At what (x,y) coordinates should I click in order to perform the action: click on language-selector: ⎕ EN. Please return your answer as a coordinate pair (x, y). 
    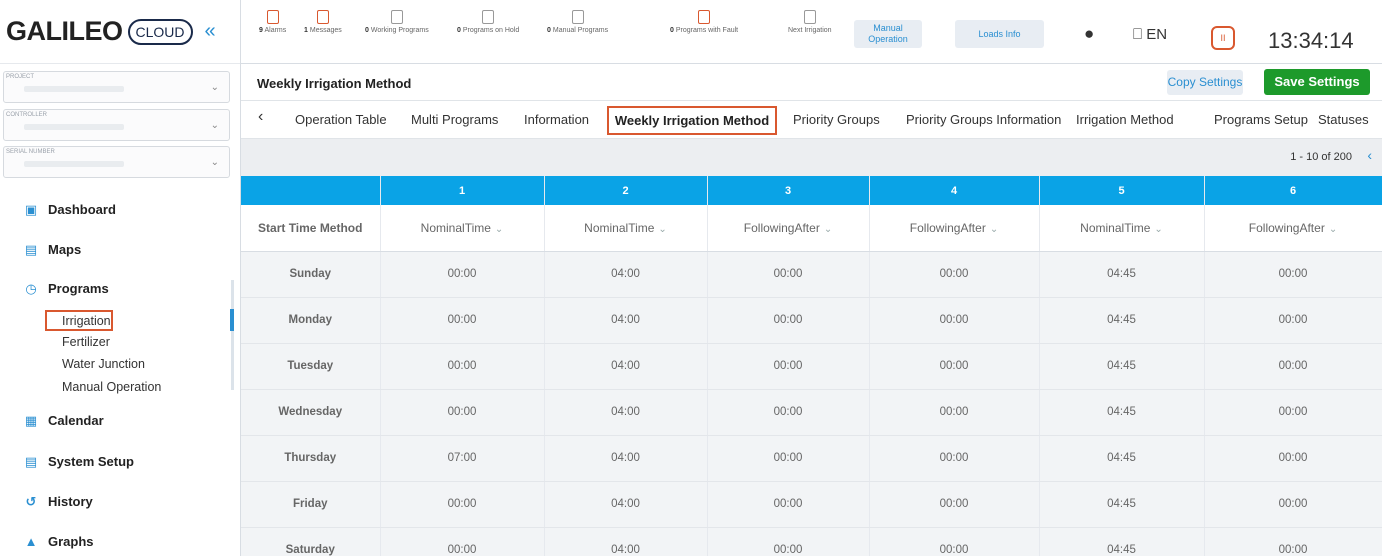
    Looking at the image, I should click on (1150, 34).